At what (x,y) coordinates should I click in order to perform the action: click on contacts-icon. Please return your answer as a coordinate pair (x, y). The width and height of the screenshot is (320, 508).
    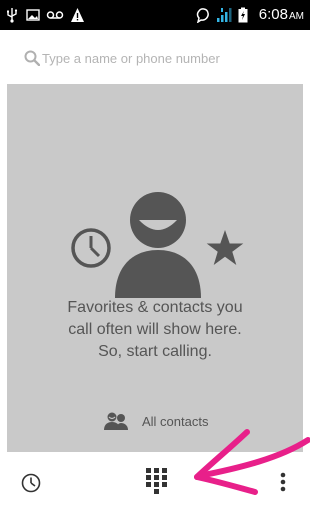
    Looking at the image, I should click on (116, 421).